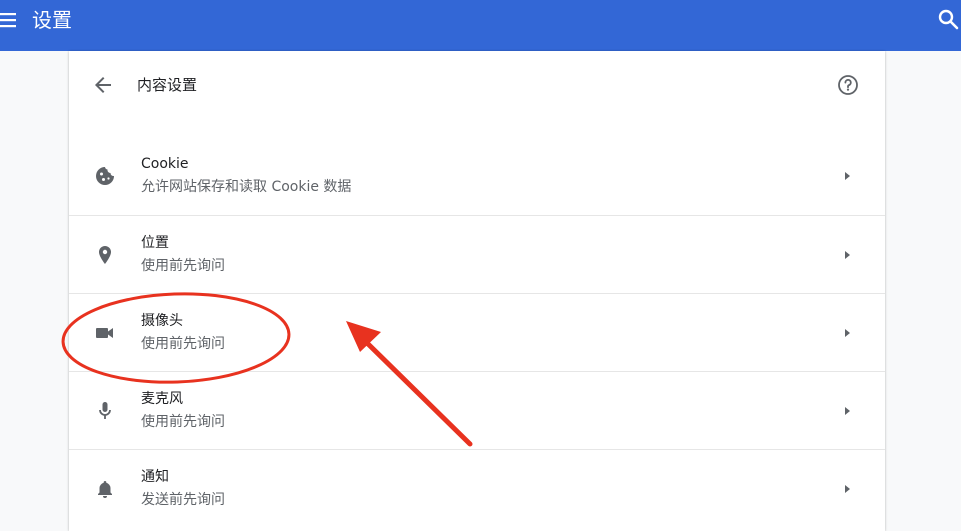  Describe the element at coordinates (246, 187) in the screenshot. I see `settings-item-subtitle: 允许网站保存和读取 Cookie 数据` at that location.